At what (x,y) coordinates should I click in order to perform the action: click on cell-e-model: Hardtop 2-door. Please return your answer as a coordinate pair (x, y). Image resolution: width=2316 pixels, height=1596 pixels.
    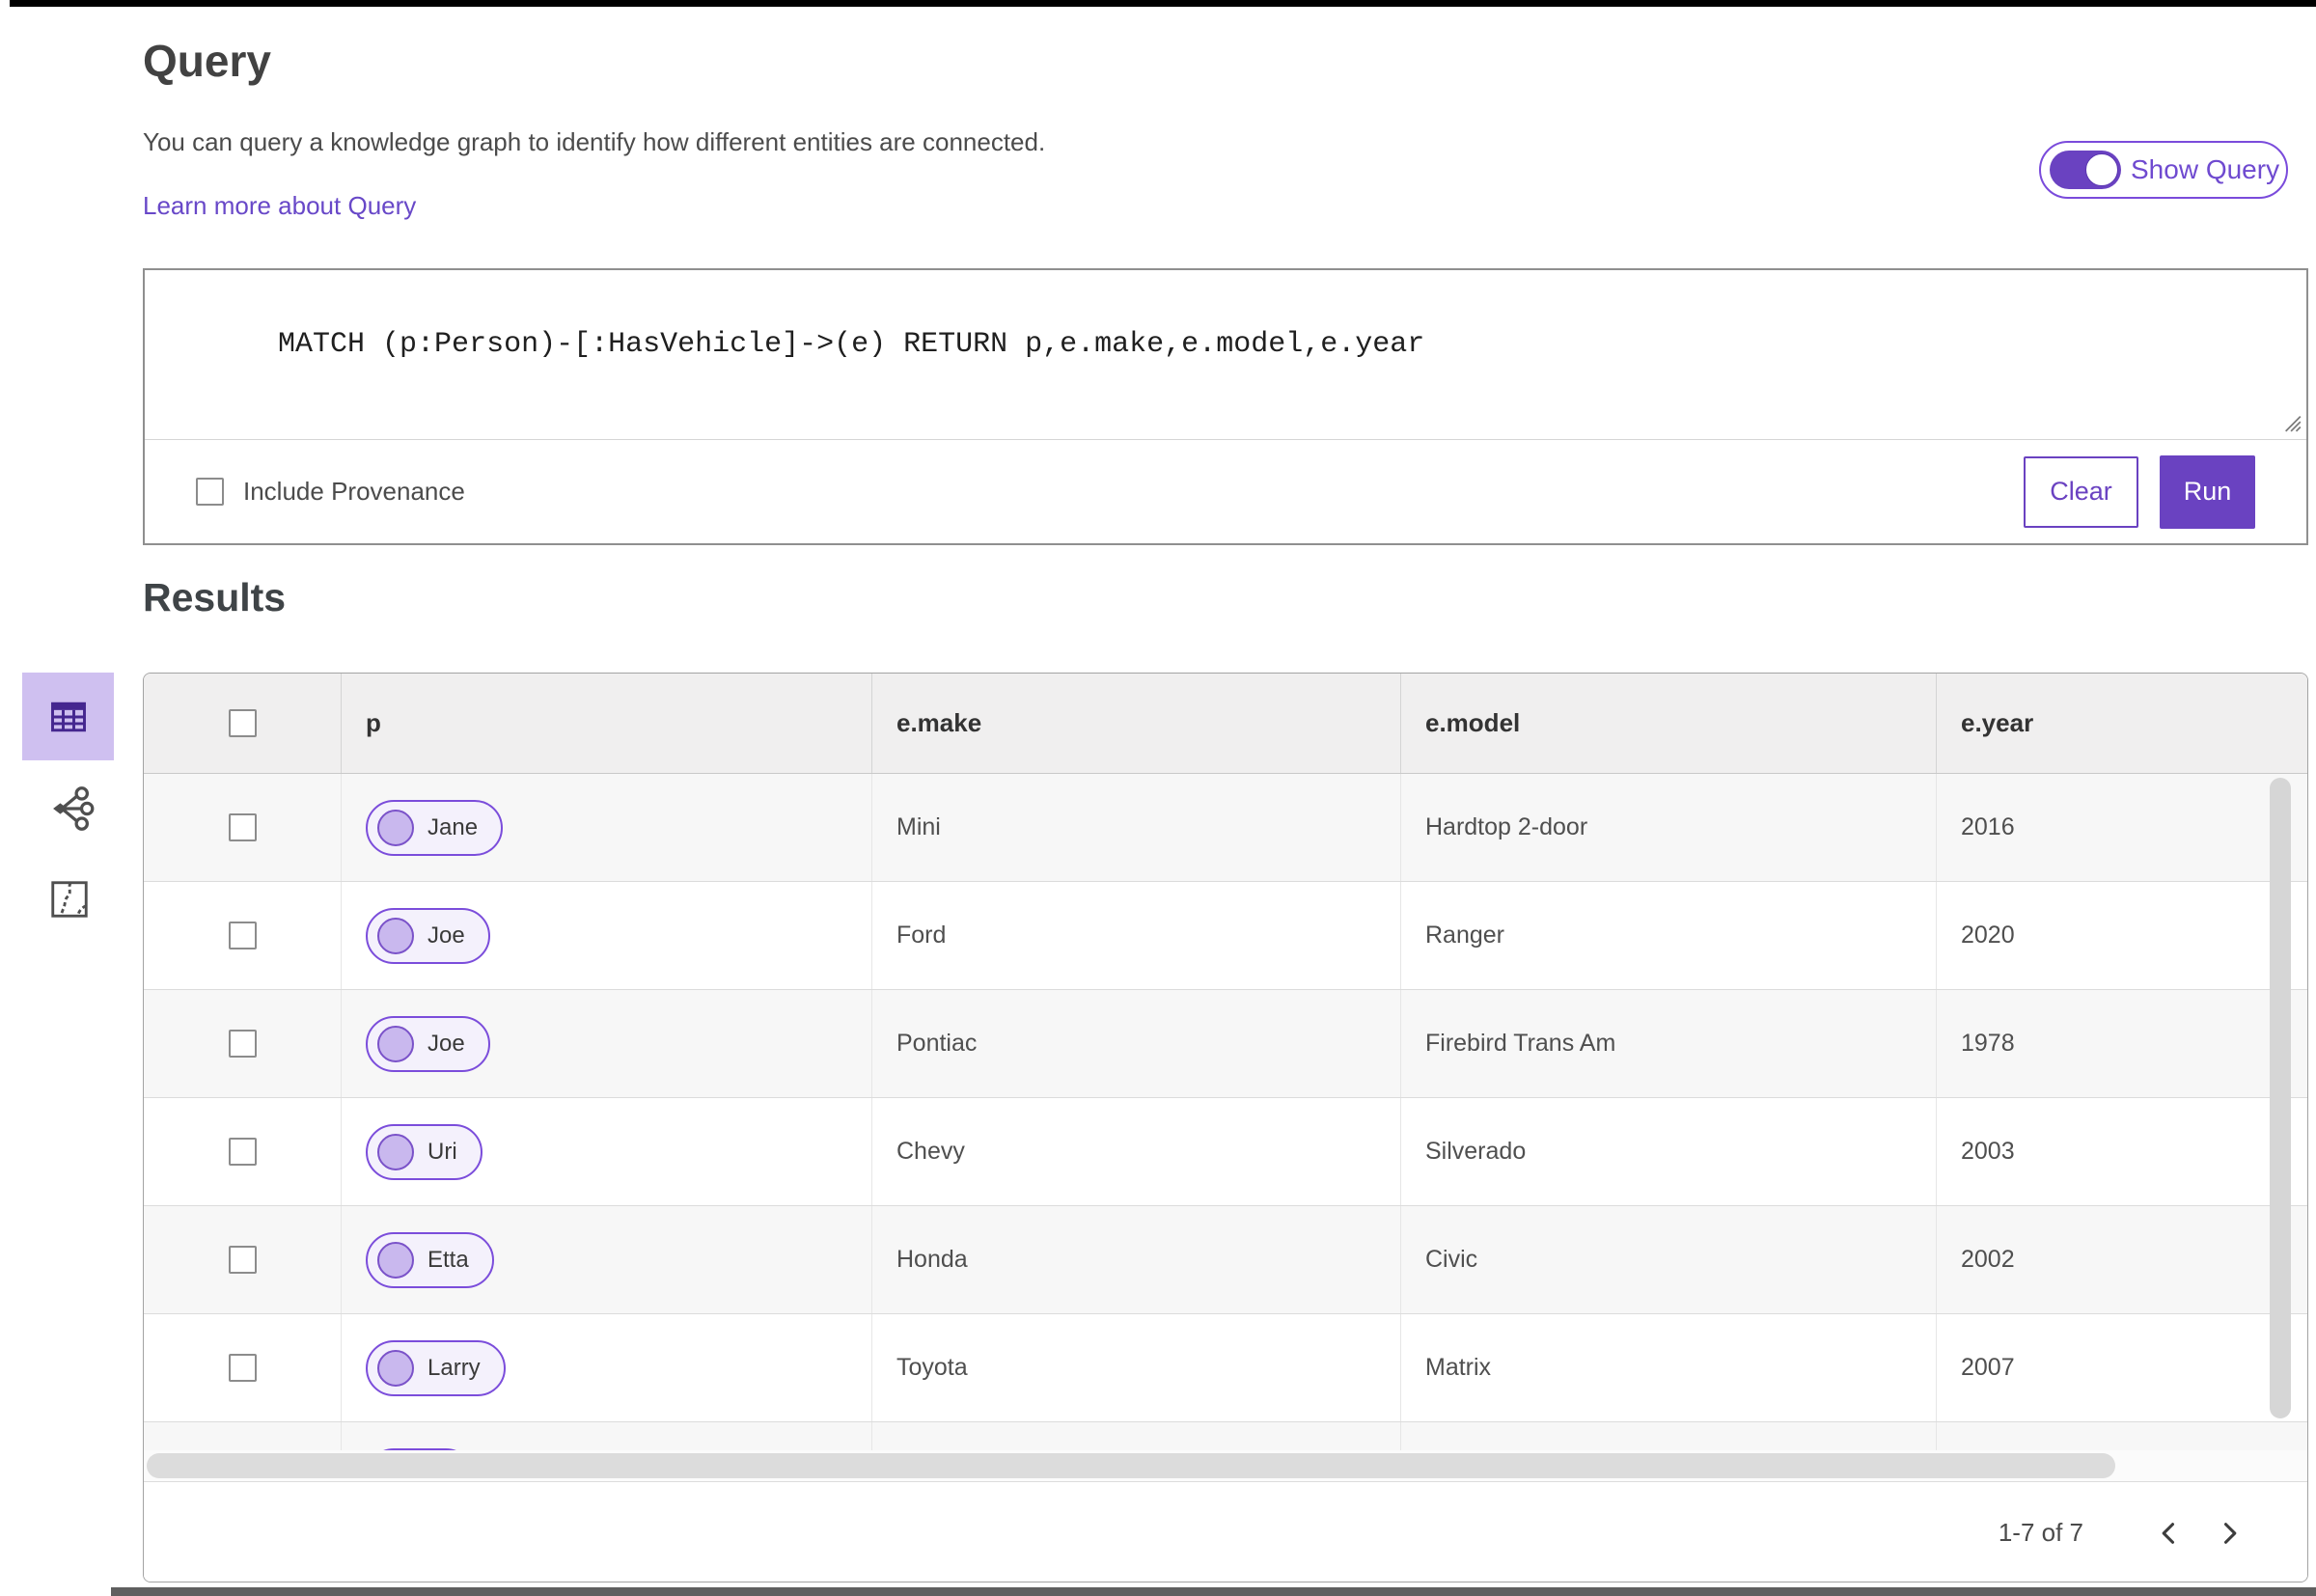
    Looking at the image, I should click on (1669, 828).